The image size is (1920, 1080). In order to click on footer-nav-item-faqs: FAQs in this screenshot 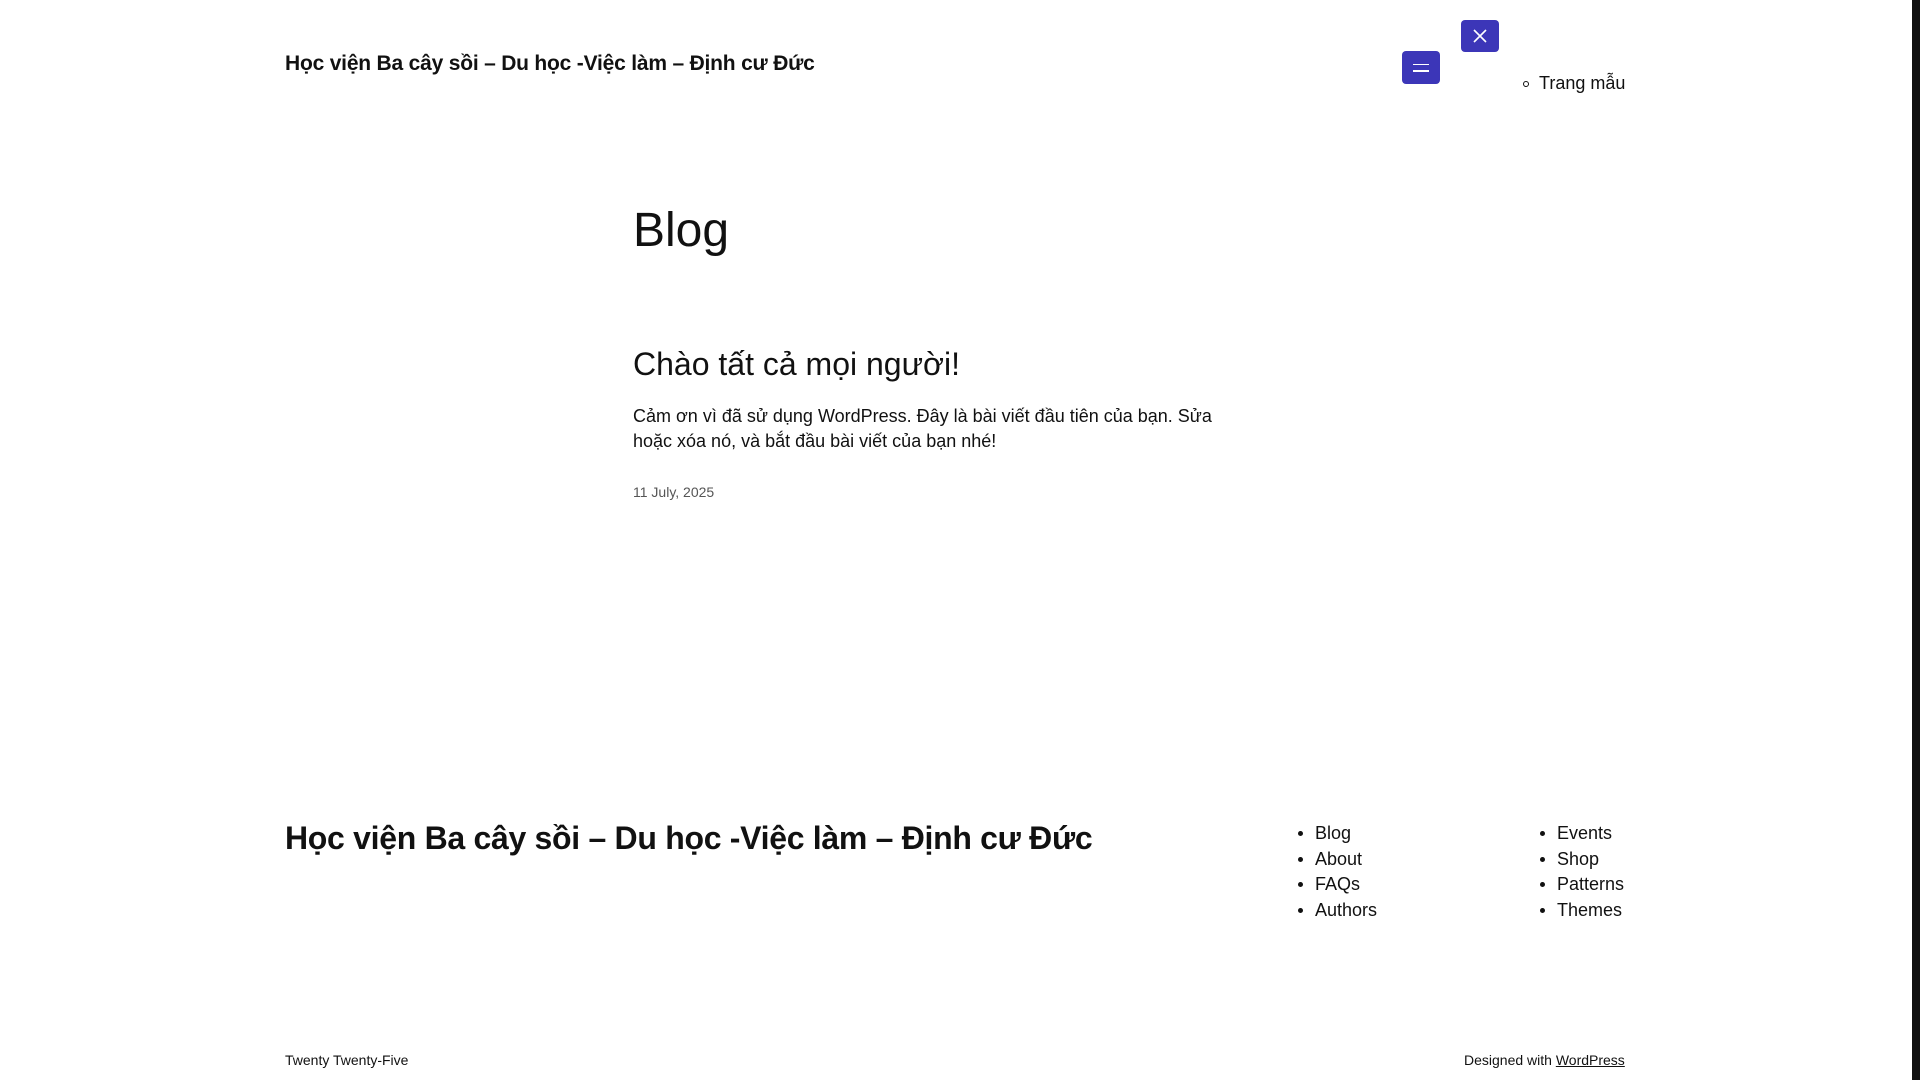, I will do `click(1337, 885)`.